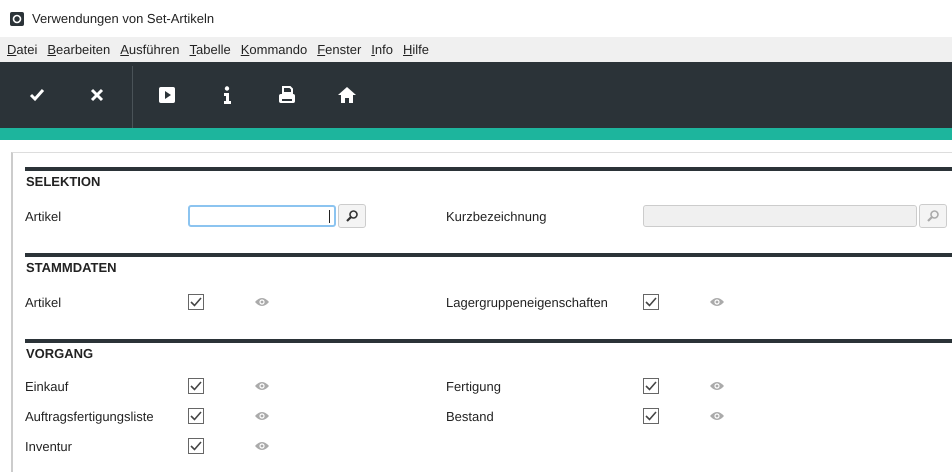 Image resolution: width=952 pixels, height=473 pixels. What do you see at coordinates (71, 268) in the screenshot?
I see `section-heading: STAMMDATEN` at bounding box center [71, 268].